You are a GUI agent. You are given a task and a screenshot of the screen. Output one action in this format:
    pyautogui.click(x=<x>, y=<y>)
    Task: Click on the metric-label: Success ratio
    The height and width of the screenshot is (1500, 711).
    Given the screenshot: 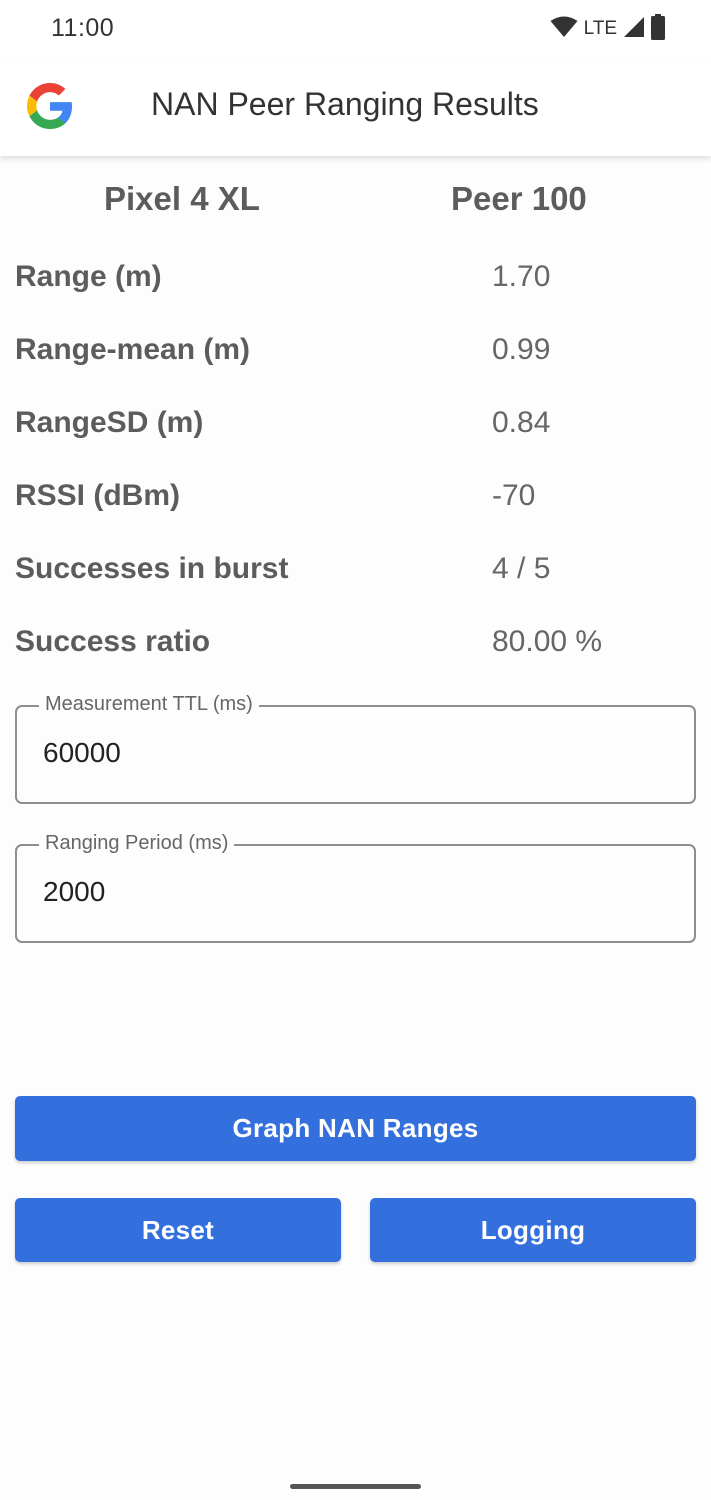 What is the action you would take?
    pyautogui.click(x=113, y=641)
    